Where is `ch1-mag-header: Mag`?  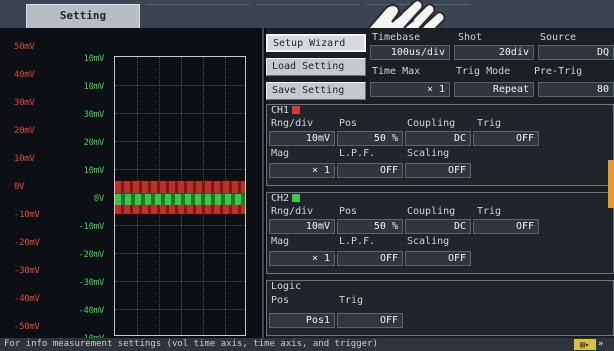
ch1-mag-header: Mag is located at coordinates (280, 153).